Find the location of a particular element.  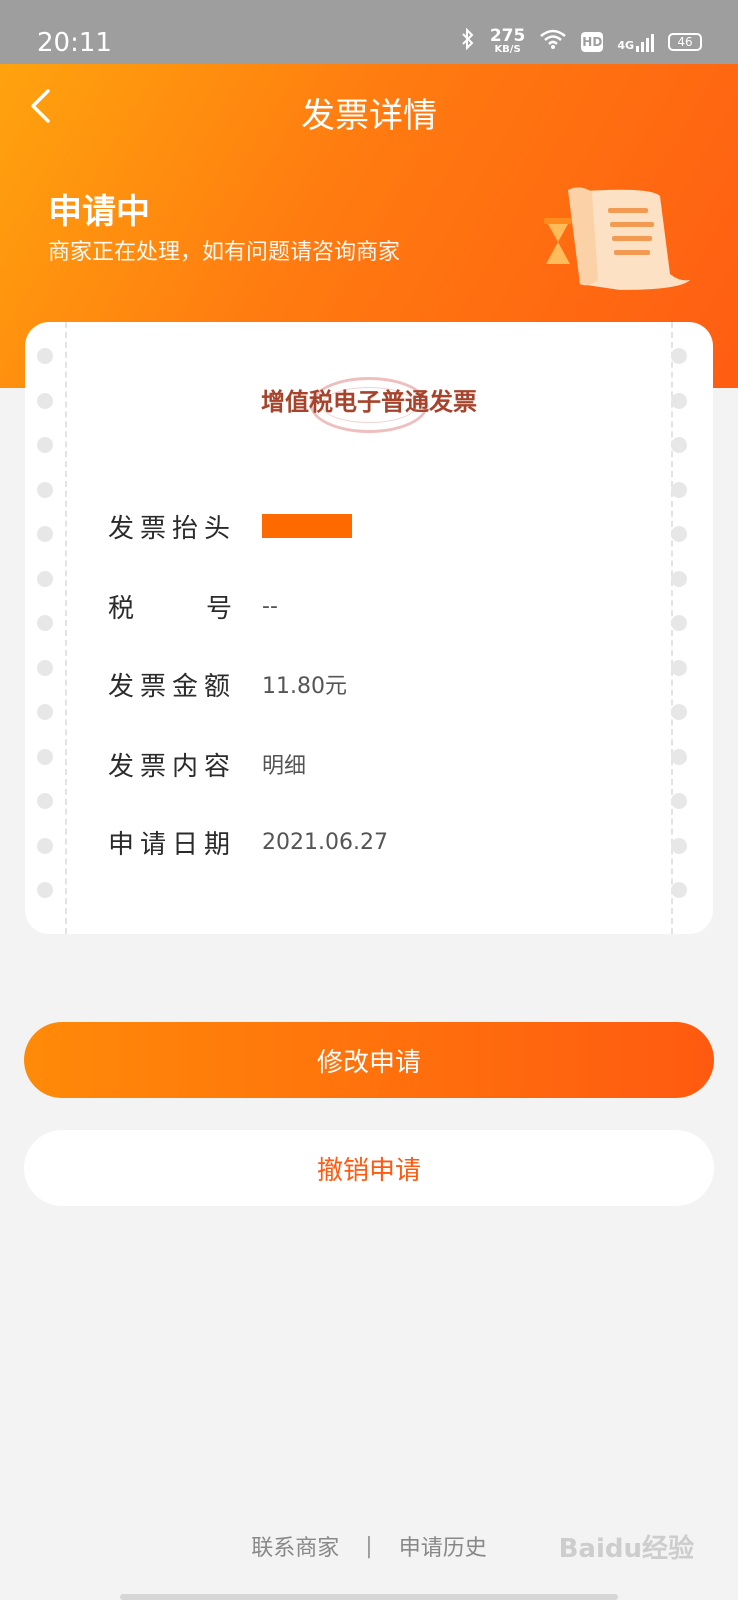

contact-merchant-link: 联系商家 is located at coordinates (295, 1546).